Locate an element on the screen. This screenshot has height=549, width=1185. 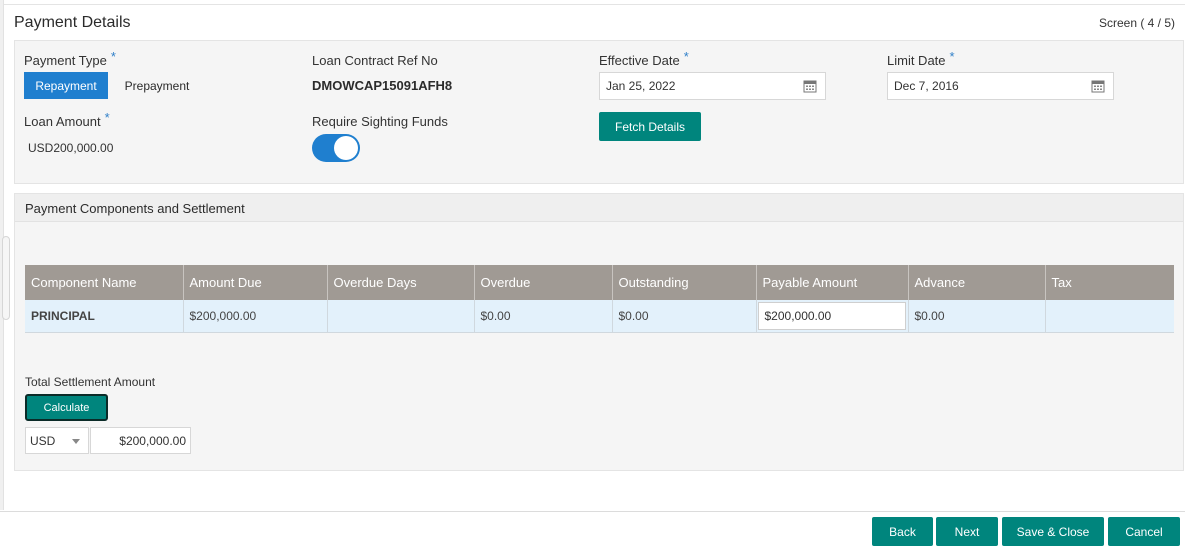
cell-payable-amount: $200,000.00 is located at coordinates (832, 316).